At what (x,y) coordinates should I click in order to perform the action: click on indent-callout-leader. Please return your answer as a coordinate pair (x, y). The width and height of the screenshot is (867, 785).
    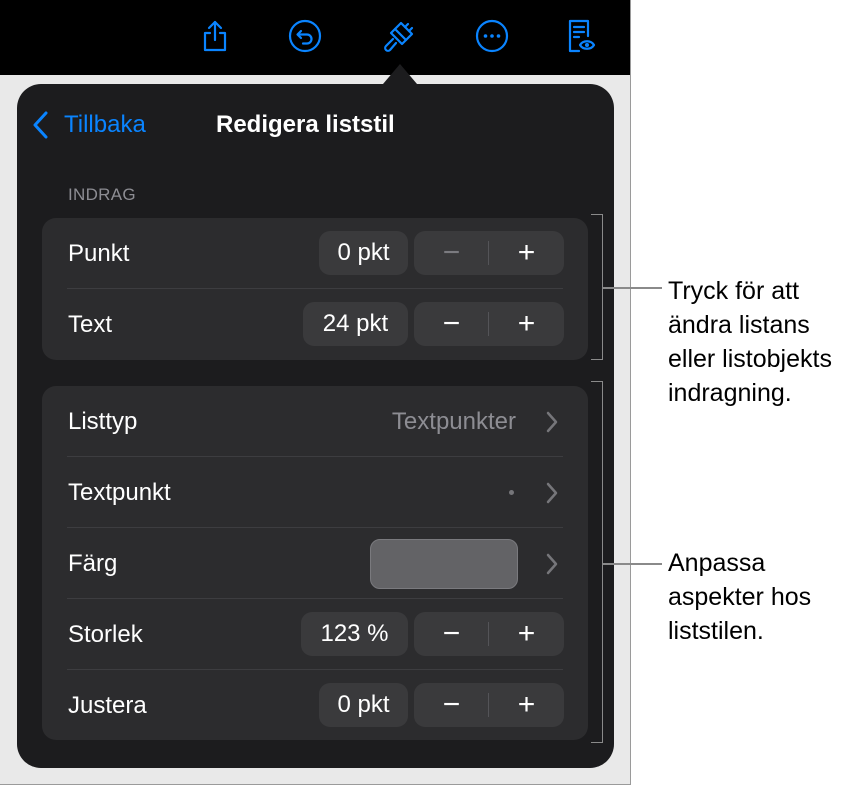
    Looking at the image, I should click on (632, 288).